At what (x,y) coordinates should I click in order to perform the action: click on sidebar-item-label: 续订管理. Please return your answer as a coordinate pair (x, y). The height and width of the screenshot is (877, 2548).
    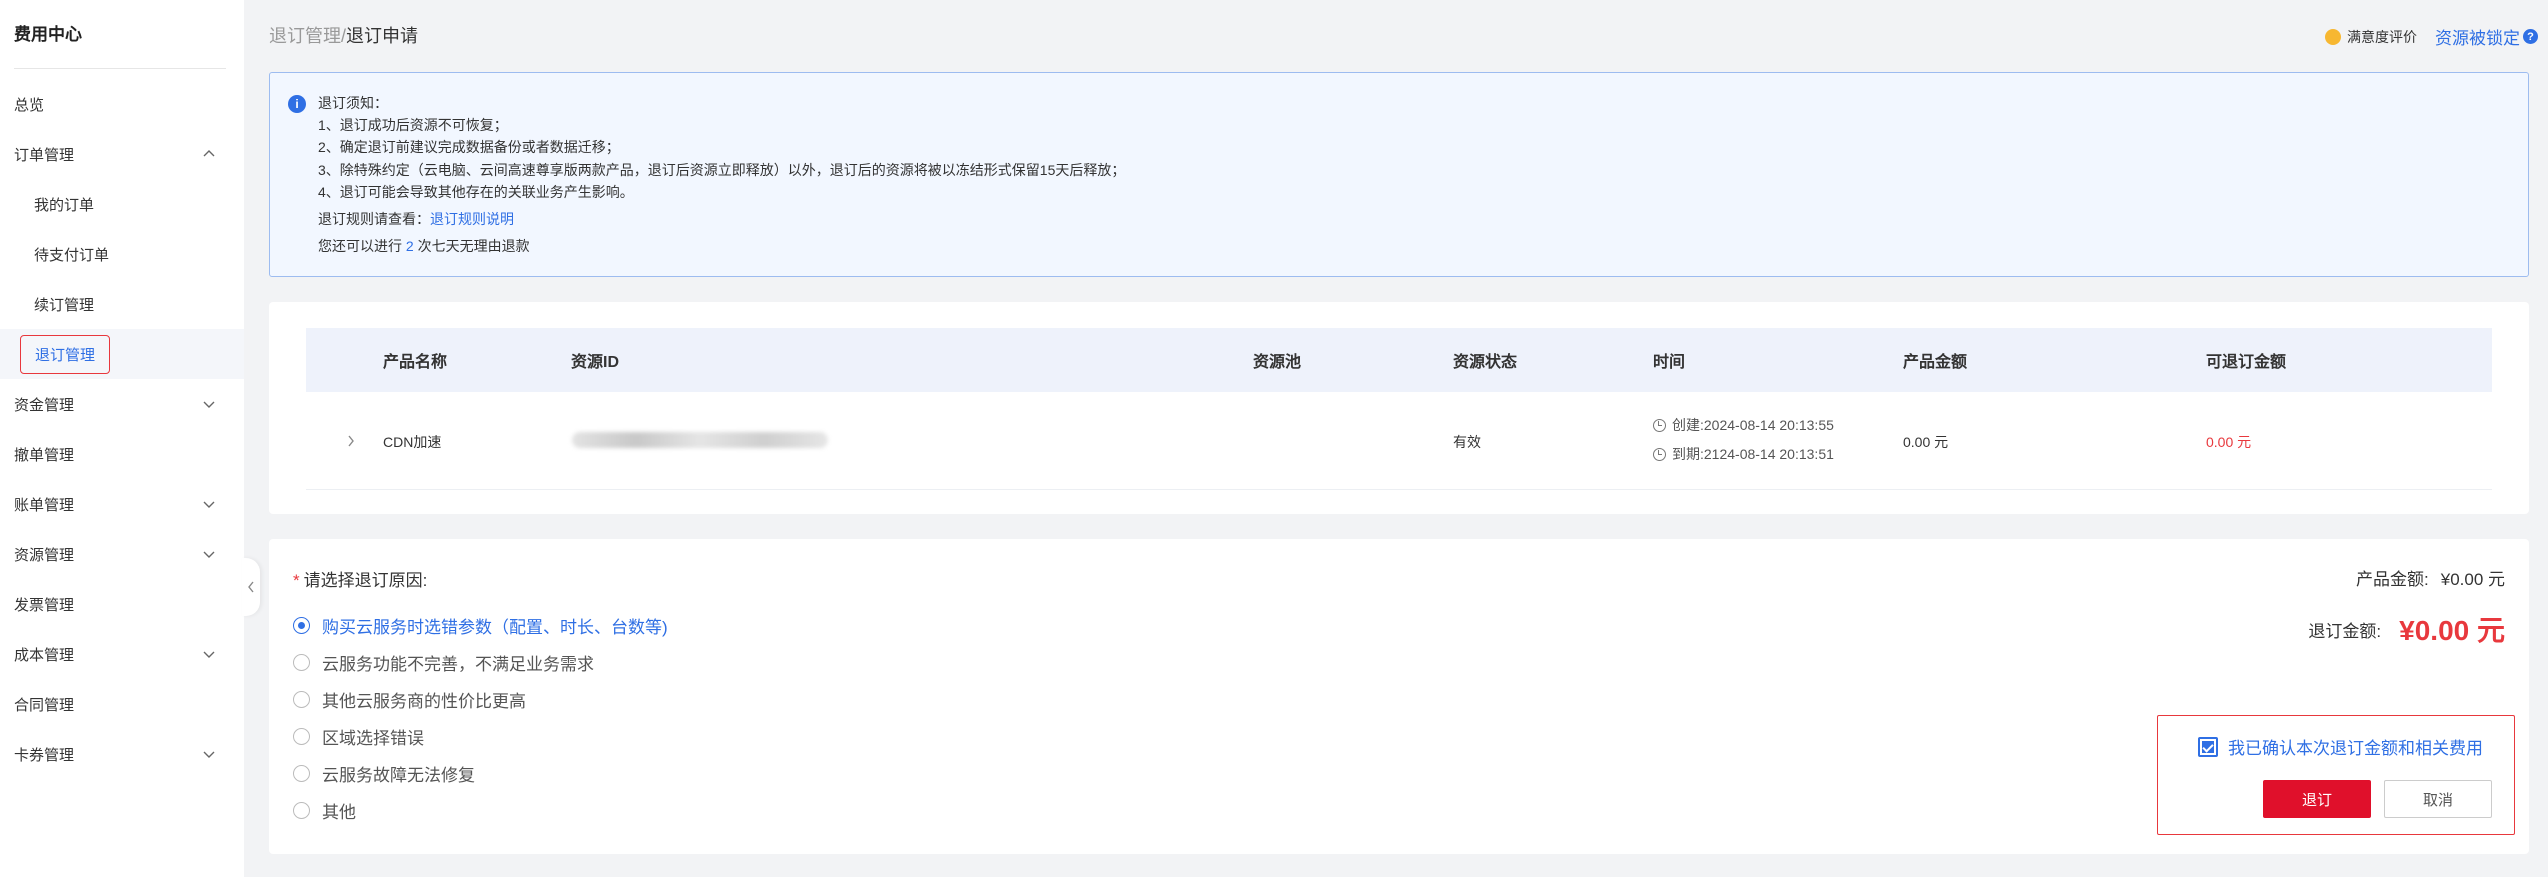
    Looking at the image, I should click on (64, 305).